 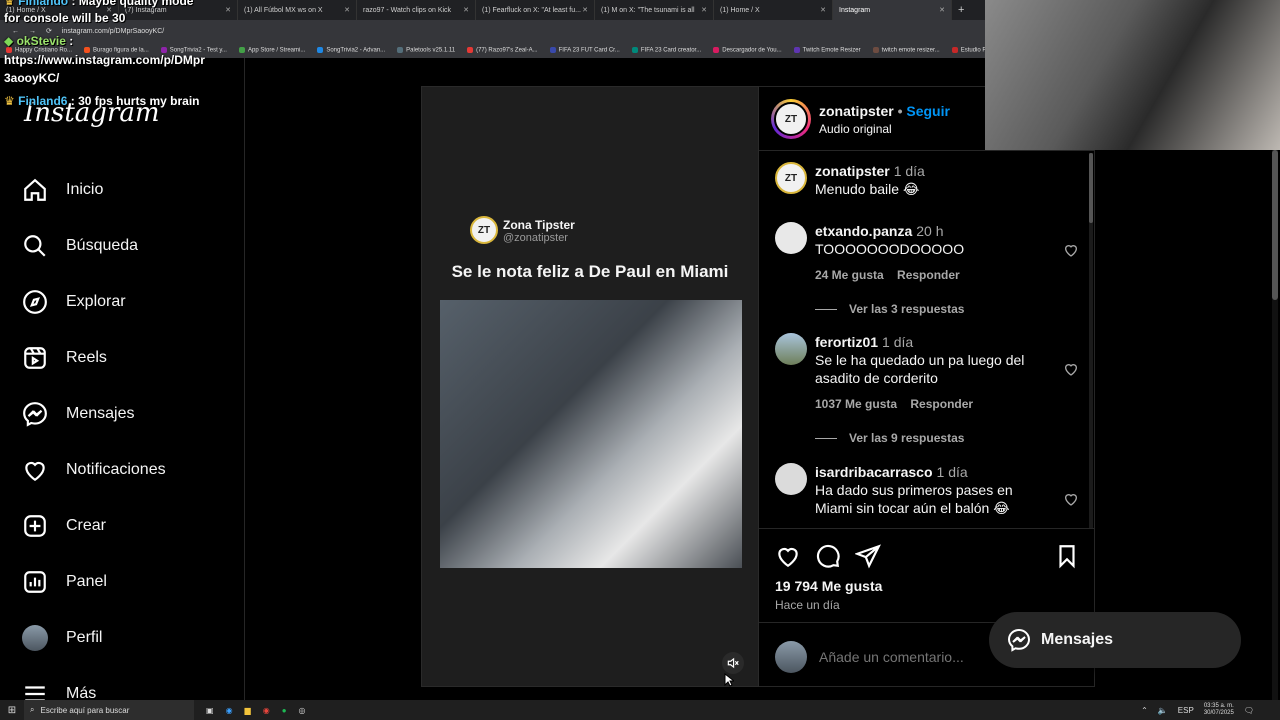 I want to click on chat-line: https://www.instagram.com/p/DMpr, so click(x=104, y=60).